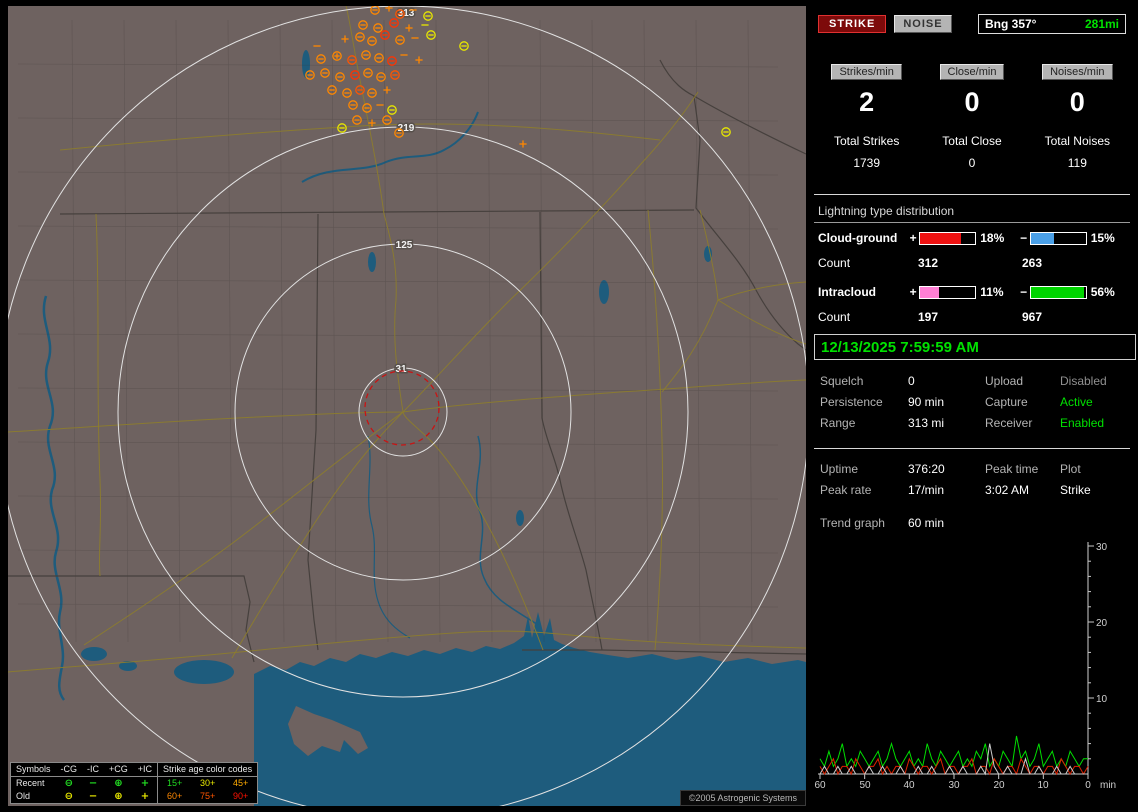 Image resolution: width=1138 pixels, height=812 pixels. Describe the element at coordinates (972, 72) in the screenshot. I see `close-per-min-button: Close/min` at that location.